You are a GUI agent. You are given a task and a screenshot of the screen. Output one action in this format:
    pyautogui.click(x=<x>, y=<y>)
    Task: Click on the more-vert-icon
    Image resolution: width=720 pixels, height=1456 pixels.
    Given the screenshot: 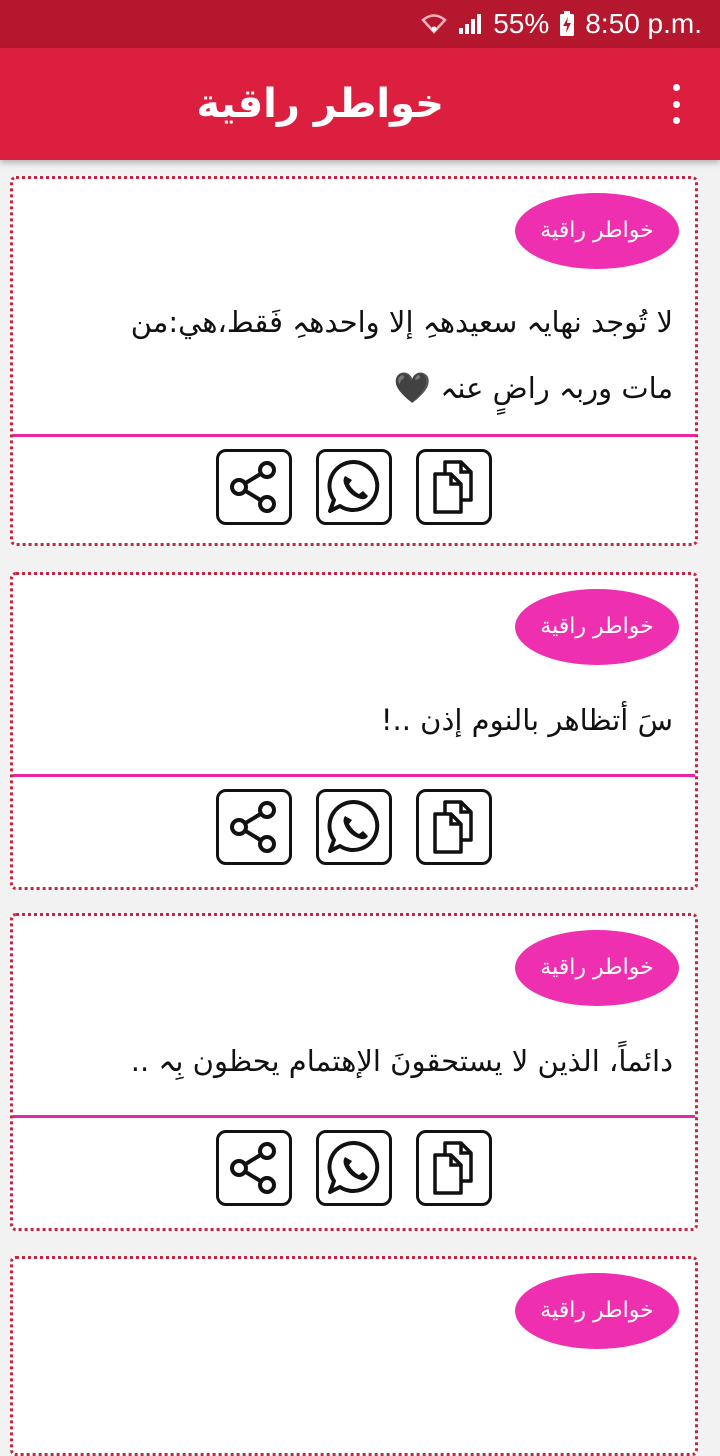 What is the action you would take?
    pyautogui.click(x=676, y=104)
    